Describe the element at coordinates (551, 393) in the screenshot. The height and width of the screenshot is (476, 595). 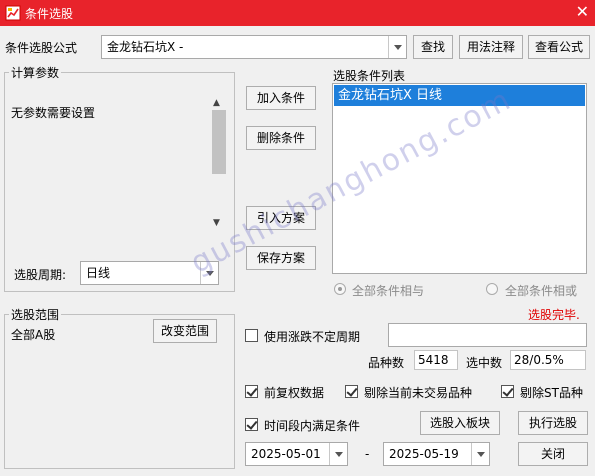
I see `remove-st-label: 剔除ST品种` at that location.